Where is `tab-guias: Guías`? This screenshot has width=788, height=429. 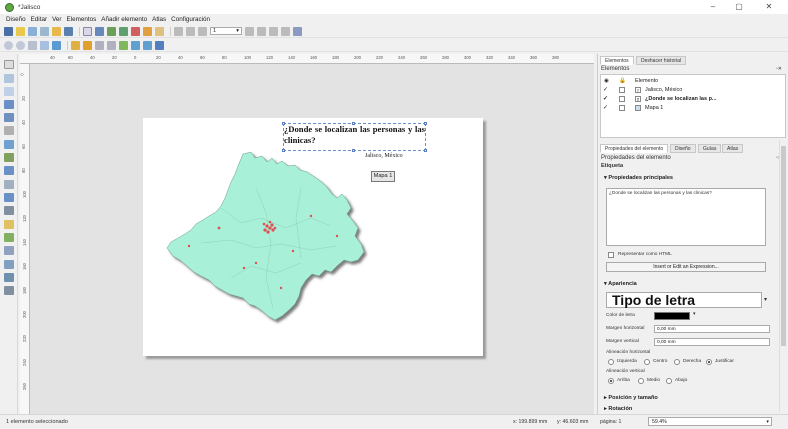
tab-guias: Guías is located at coordinates (710, 148).